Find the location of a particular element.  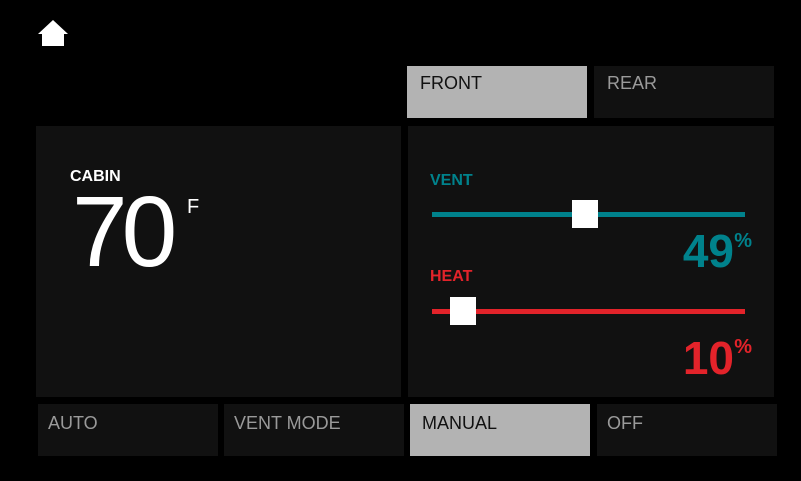

vent-slider-thumb is located at coordinates (585, 214).